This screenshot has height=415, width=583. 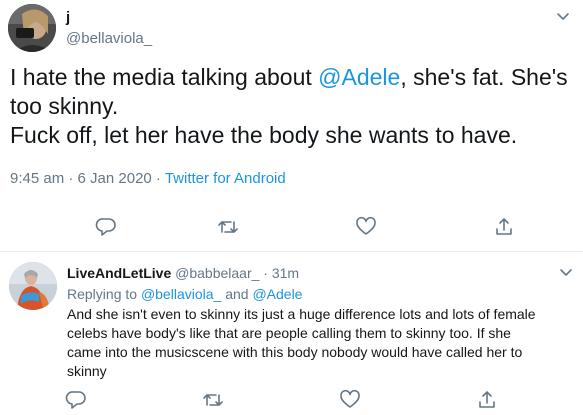 What do you see at coordinates (87, 178) in the screenshot?
I see `tweet-timestamp: 9:45 am · 6 Jan 2020 ·` at bounding box center [87, 178].